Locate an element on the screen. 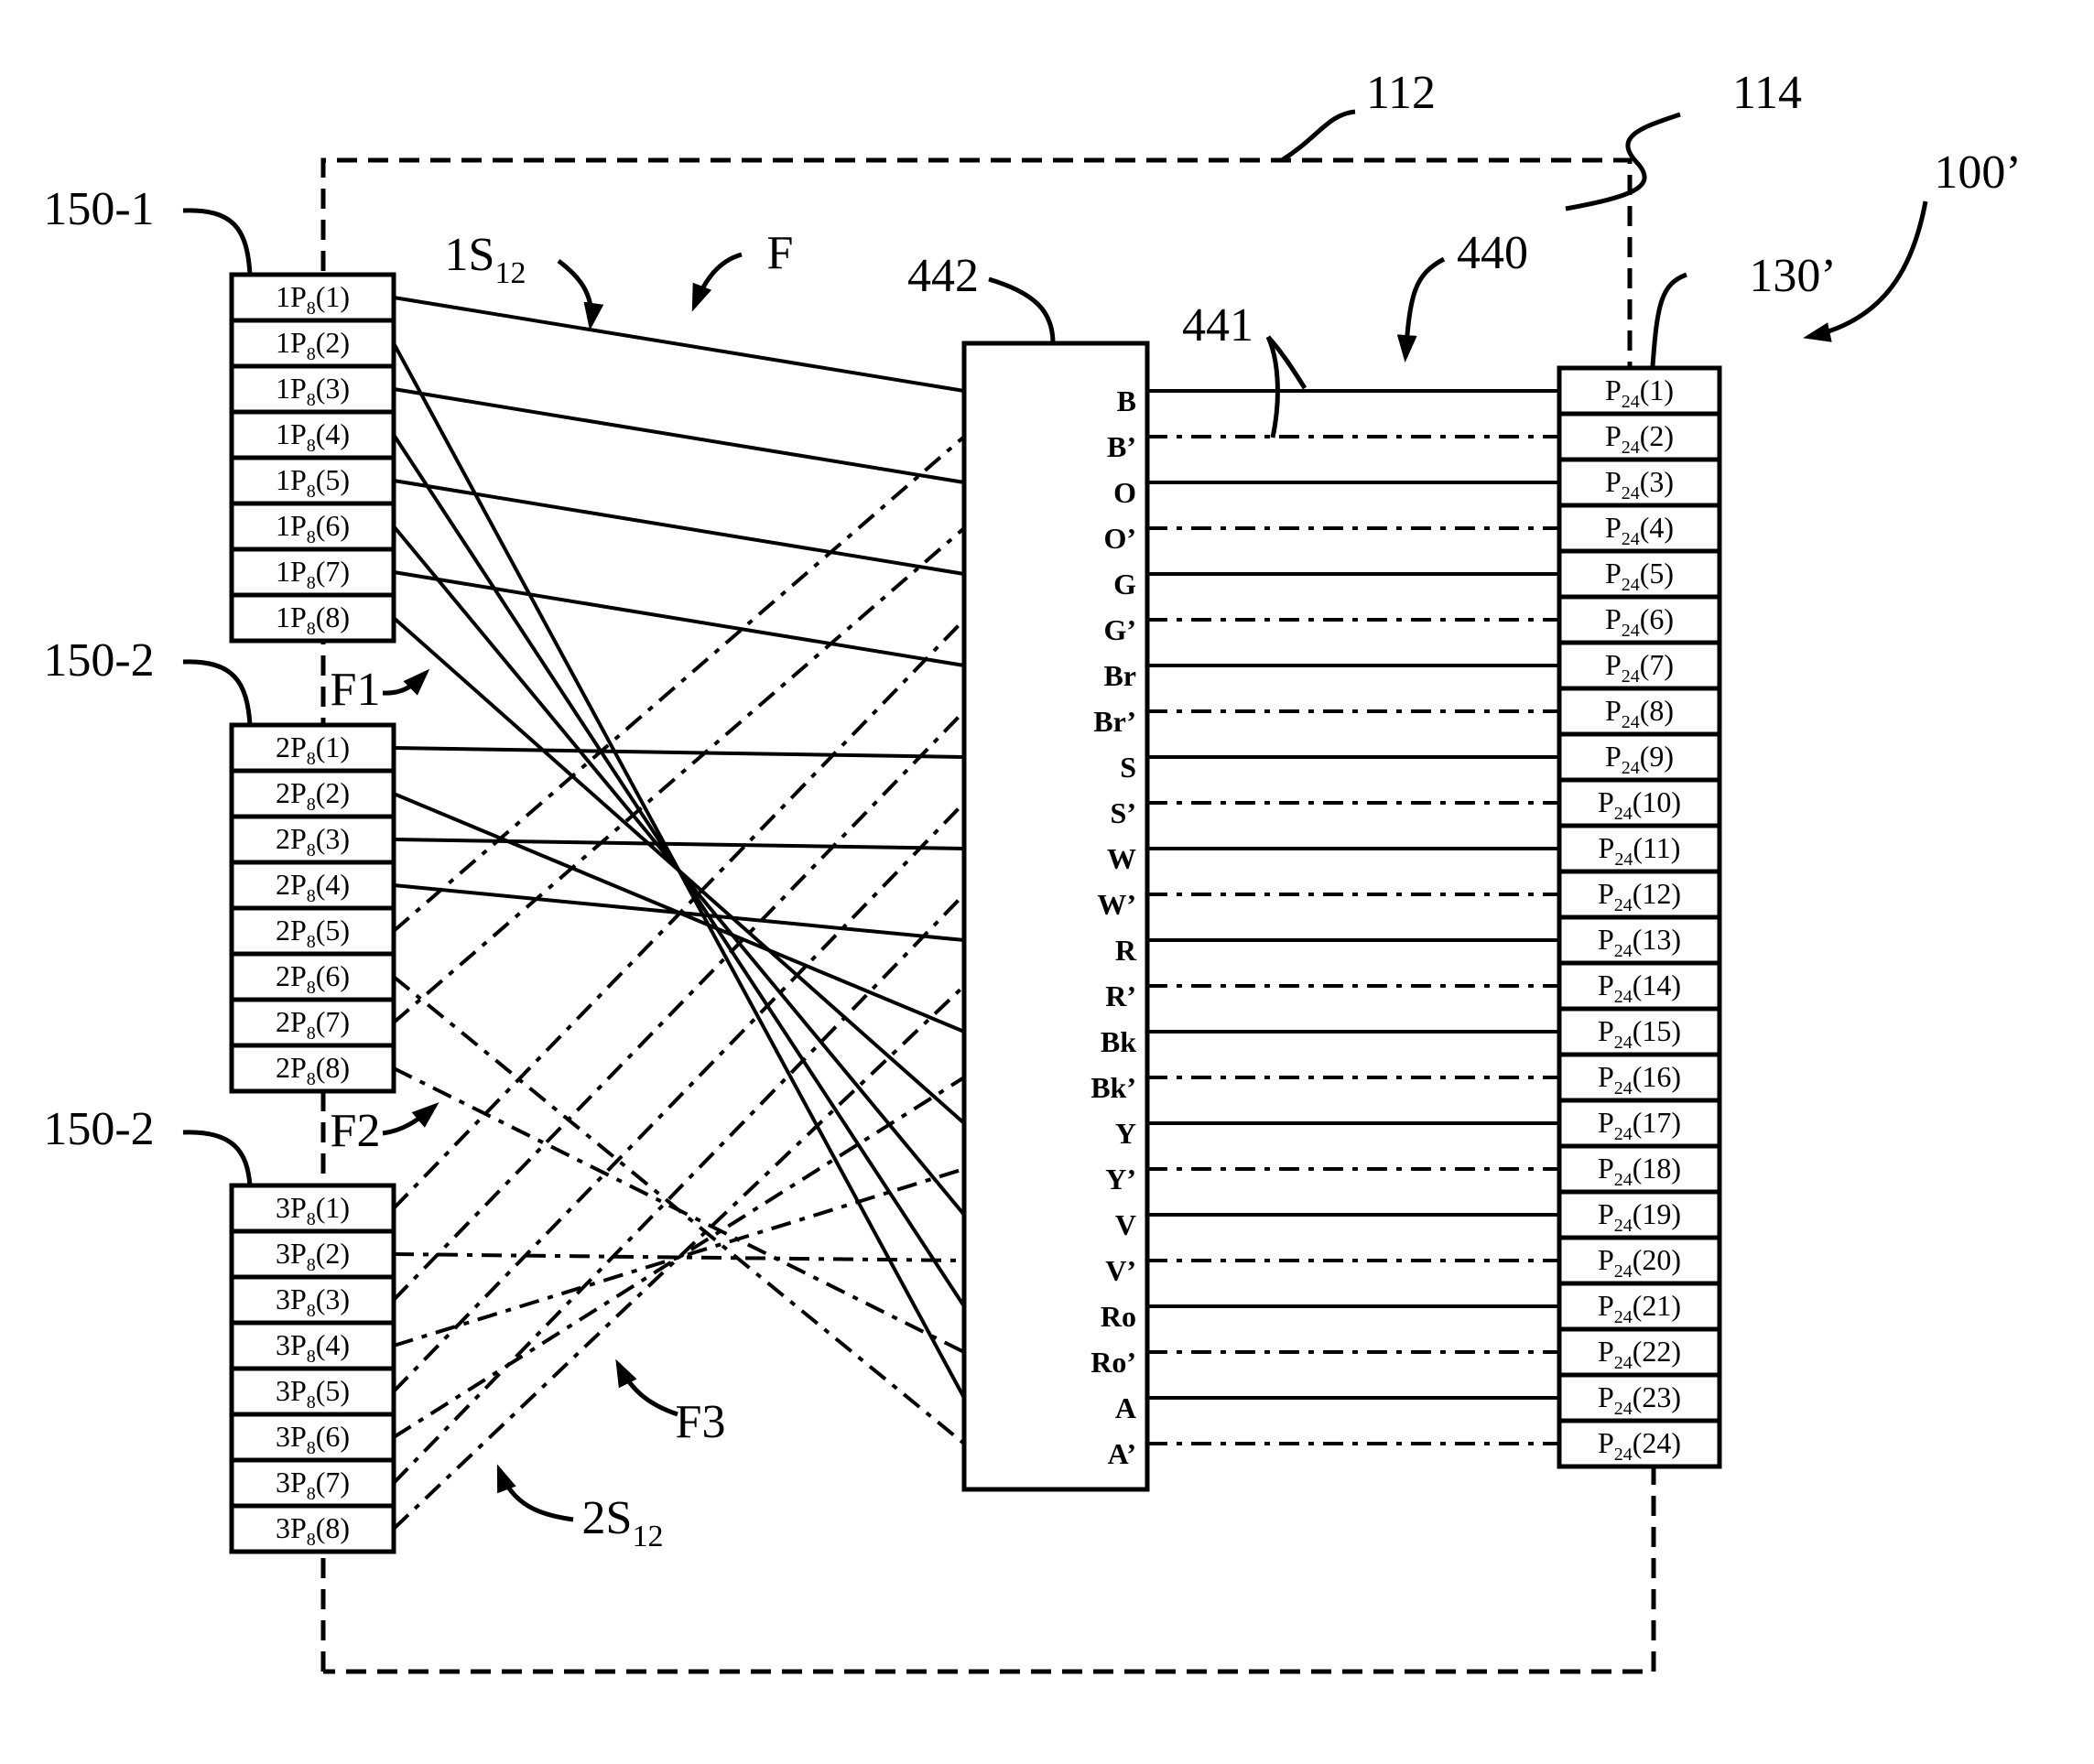 This screenshot has width=2094, height=1764. label-F3: F3 is located at coordinates (701, 1422).